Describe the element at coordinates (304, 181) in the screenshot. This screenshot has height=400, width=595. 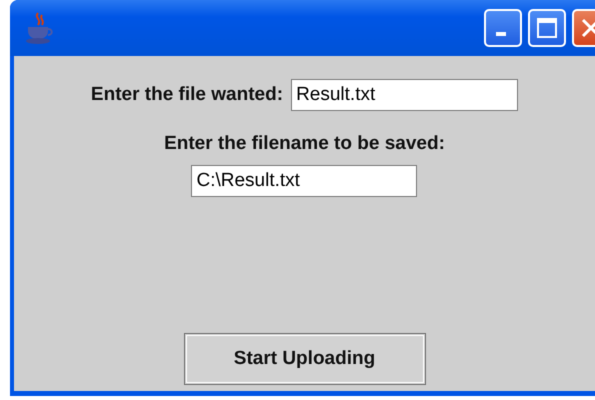
I see `input-field: C:\Result.txt` at that location.